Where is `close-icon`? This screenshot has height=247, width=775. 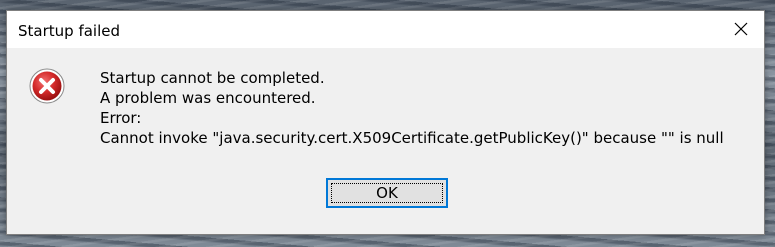 close-icon is located at coordinates (741, 29).